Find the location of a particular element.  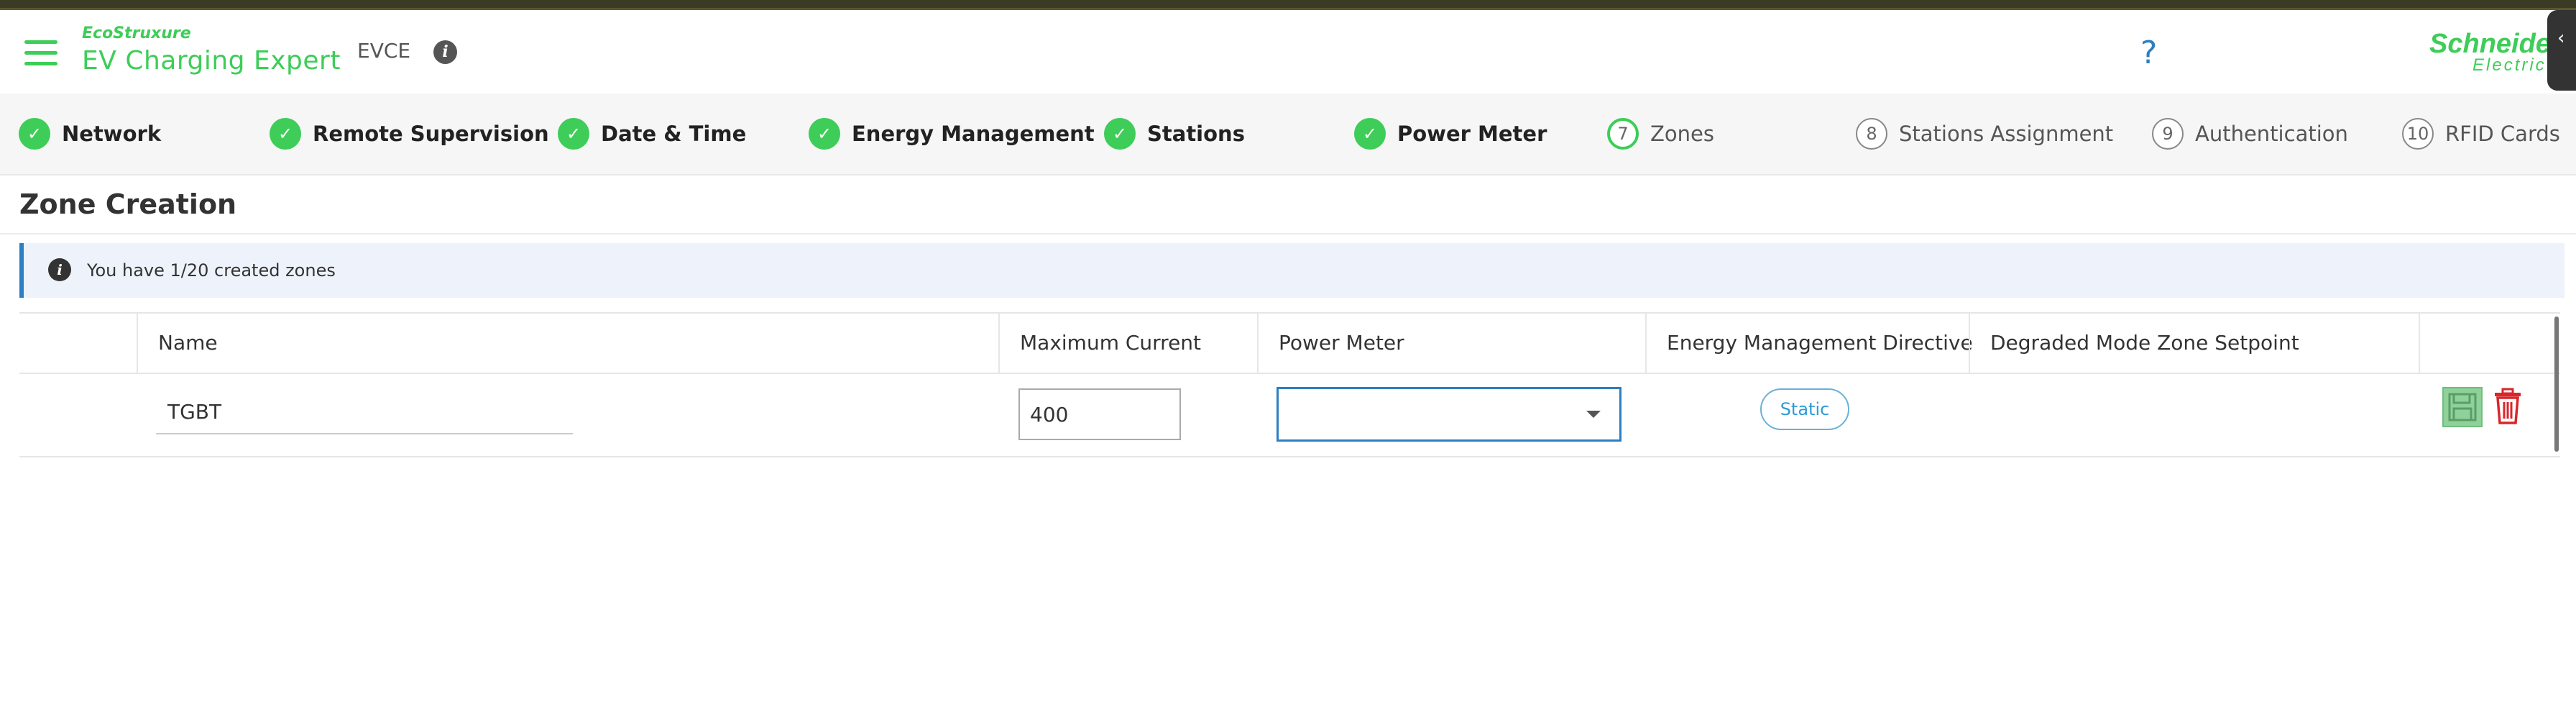

step-number: 9 is located at coordinates (2168, 134).